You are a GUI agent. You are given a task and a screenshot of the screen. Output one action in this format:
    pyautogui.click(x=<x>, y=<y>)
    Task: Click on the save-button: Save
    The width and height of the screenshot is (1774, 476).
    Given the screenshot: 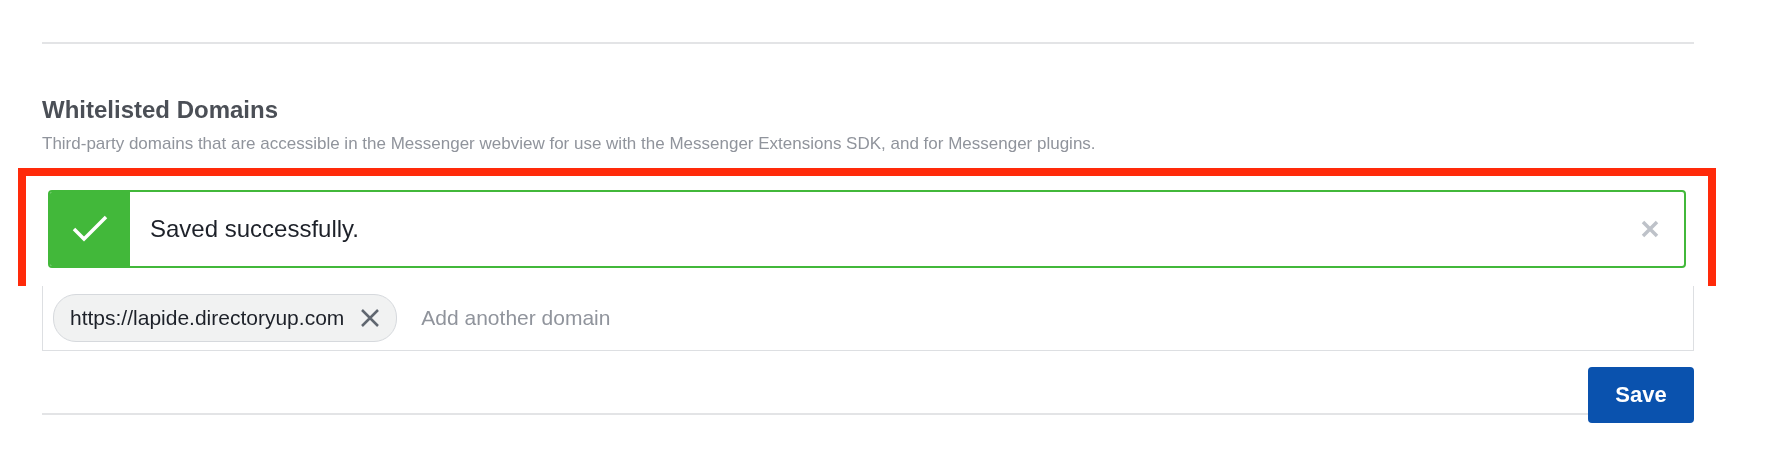 What is the action you would take?
    pyautogui.click(x=1641, y=395)
    